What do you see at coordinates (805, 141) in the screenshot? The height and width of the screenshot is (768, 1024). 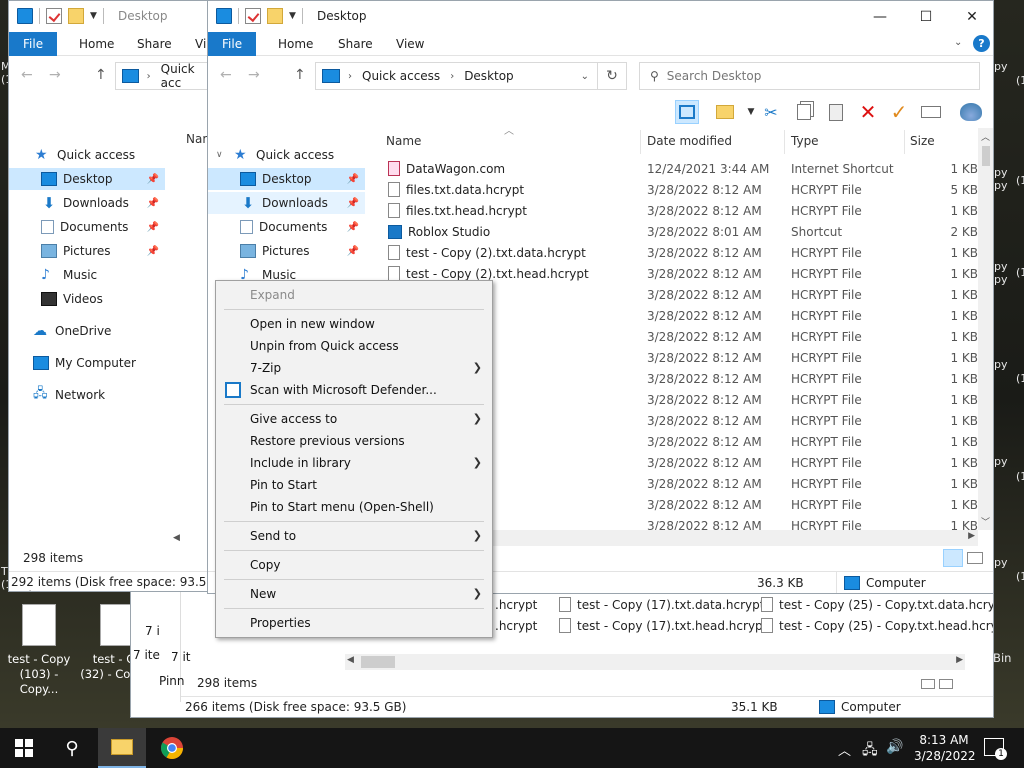 I see `column-header-type: Type` at bounding box center [805, 141].